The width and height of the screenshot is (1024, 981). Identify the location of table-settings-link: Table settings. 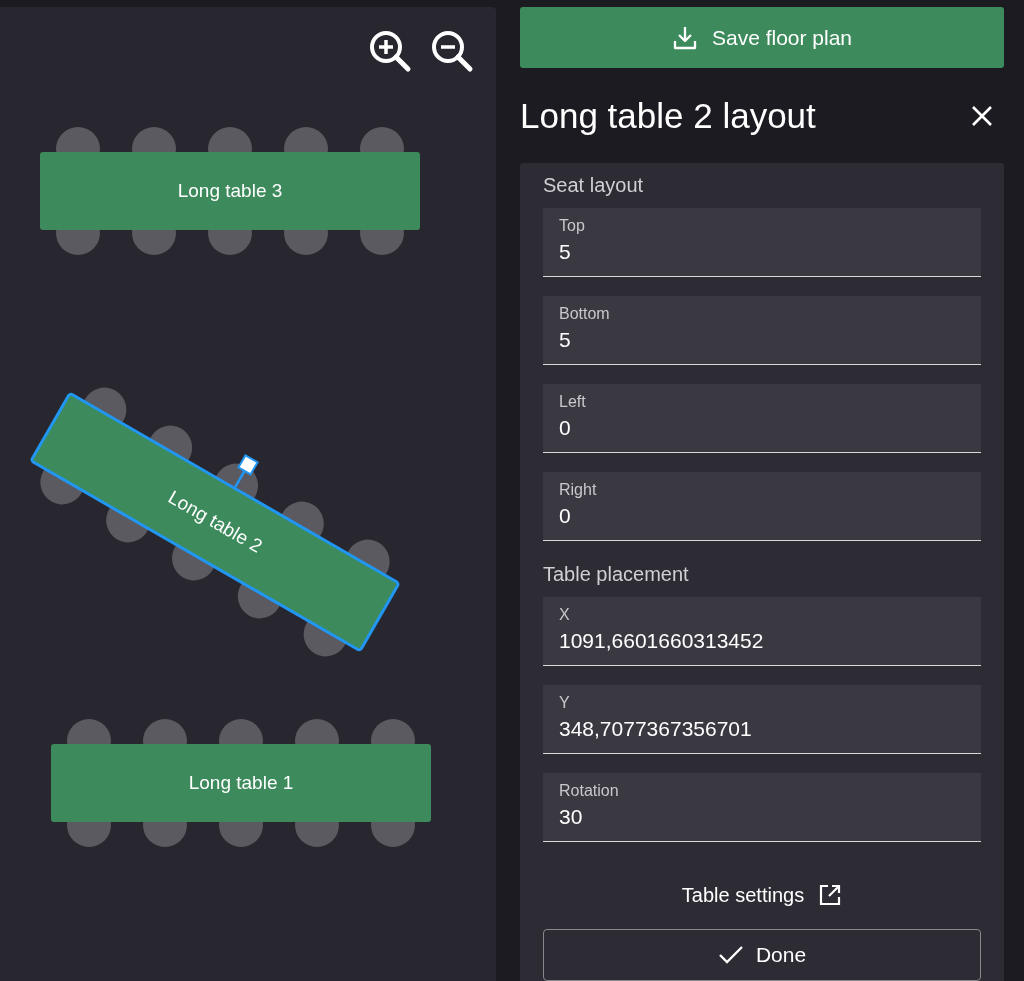
(762, 895).